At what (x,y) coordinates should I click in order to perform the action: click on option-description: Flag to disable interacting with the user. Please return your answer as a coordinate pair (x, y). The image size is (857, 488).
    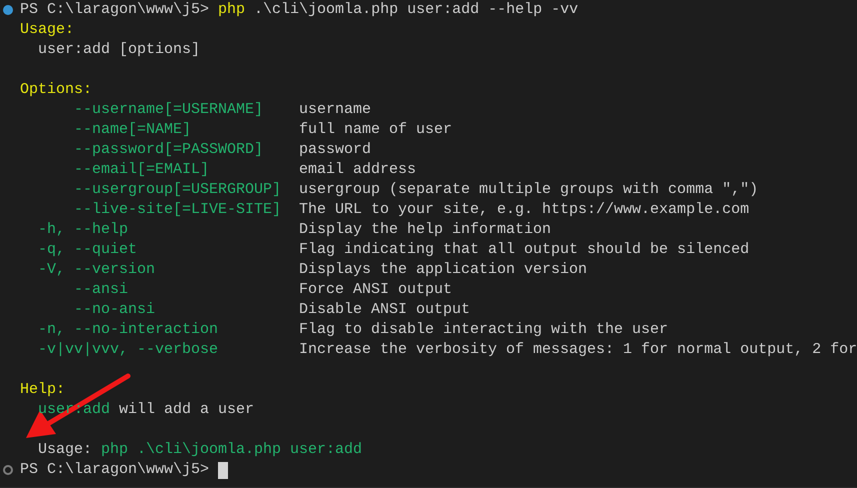
    Looking at the image, I should click on (483, 330).